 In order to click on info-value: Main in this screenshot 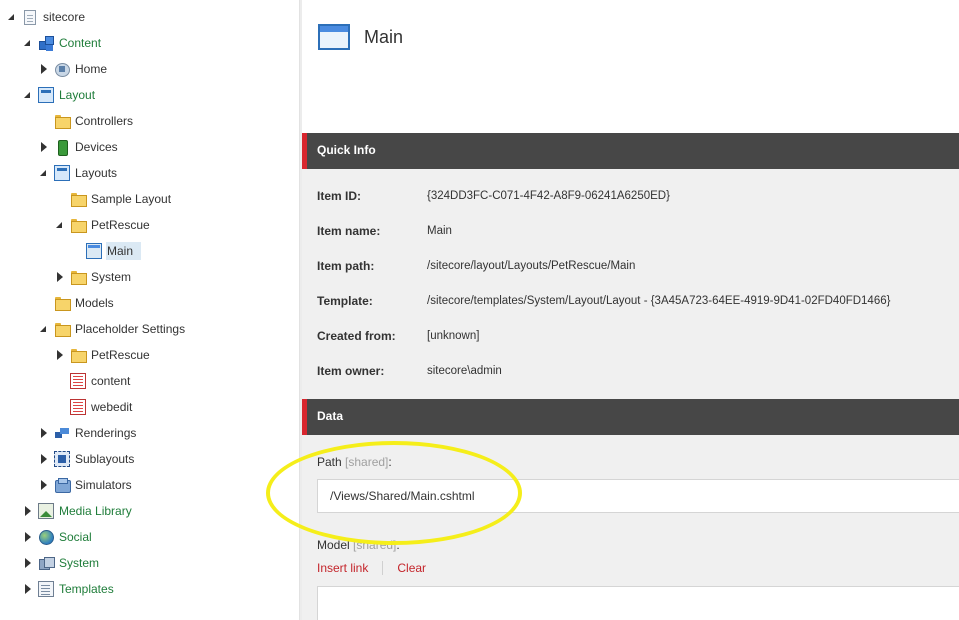, I will do `click(439, 231)`.